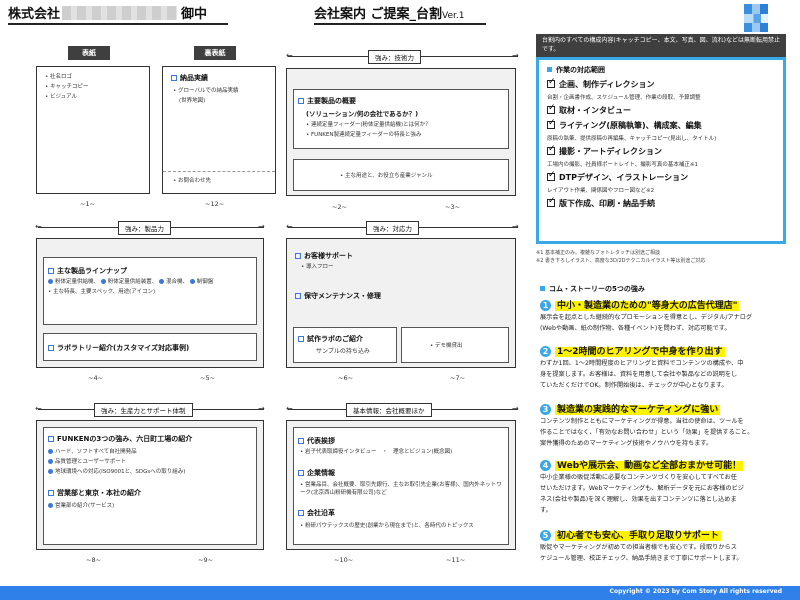  I want to click on scope-item: DTPデザイン、イラストレーション, so click(661, 176).